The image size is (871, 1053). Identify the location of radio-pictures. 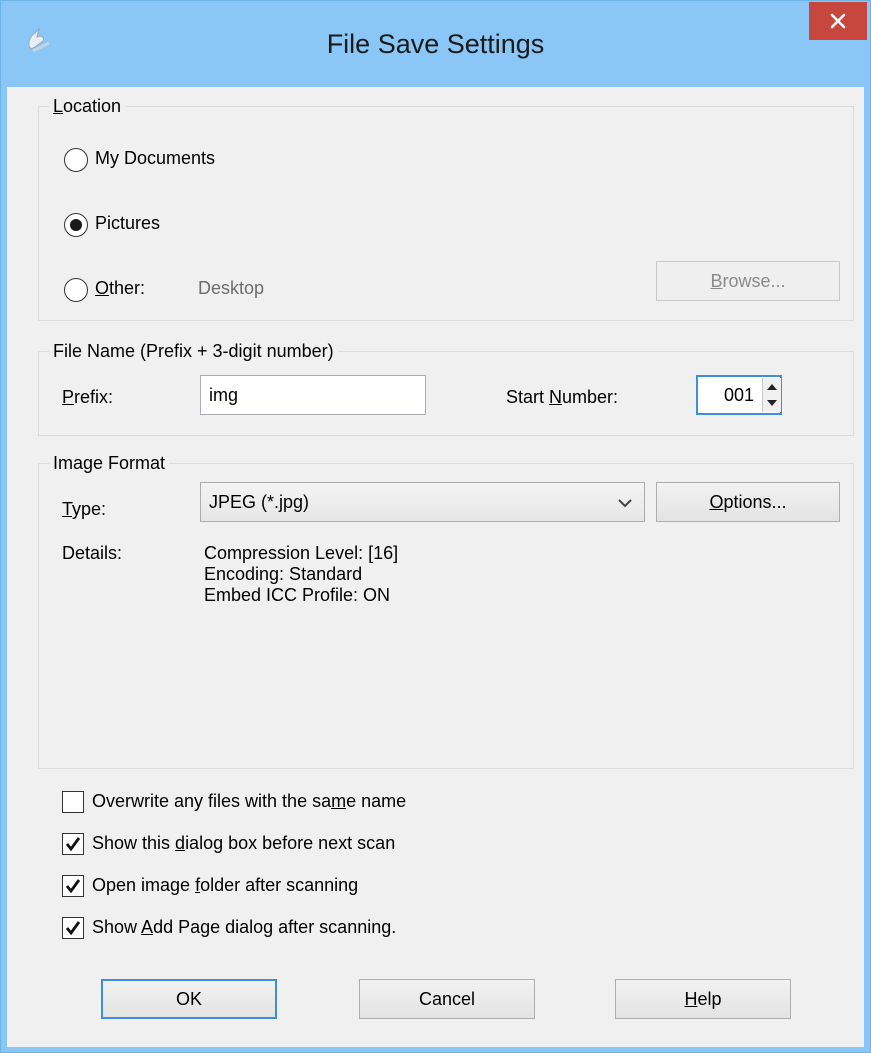
(76, 225).